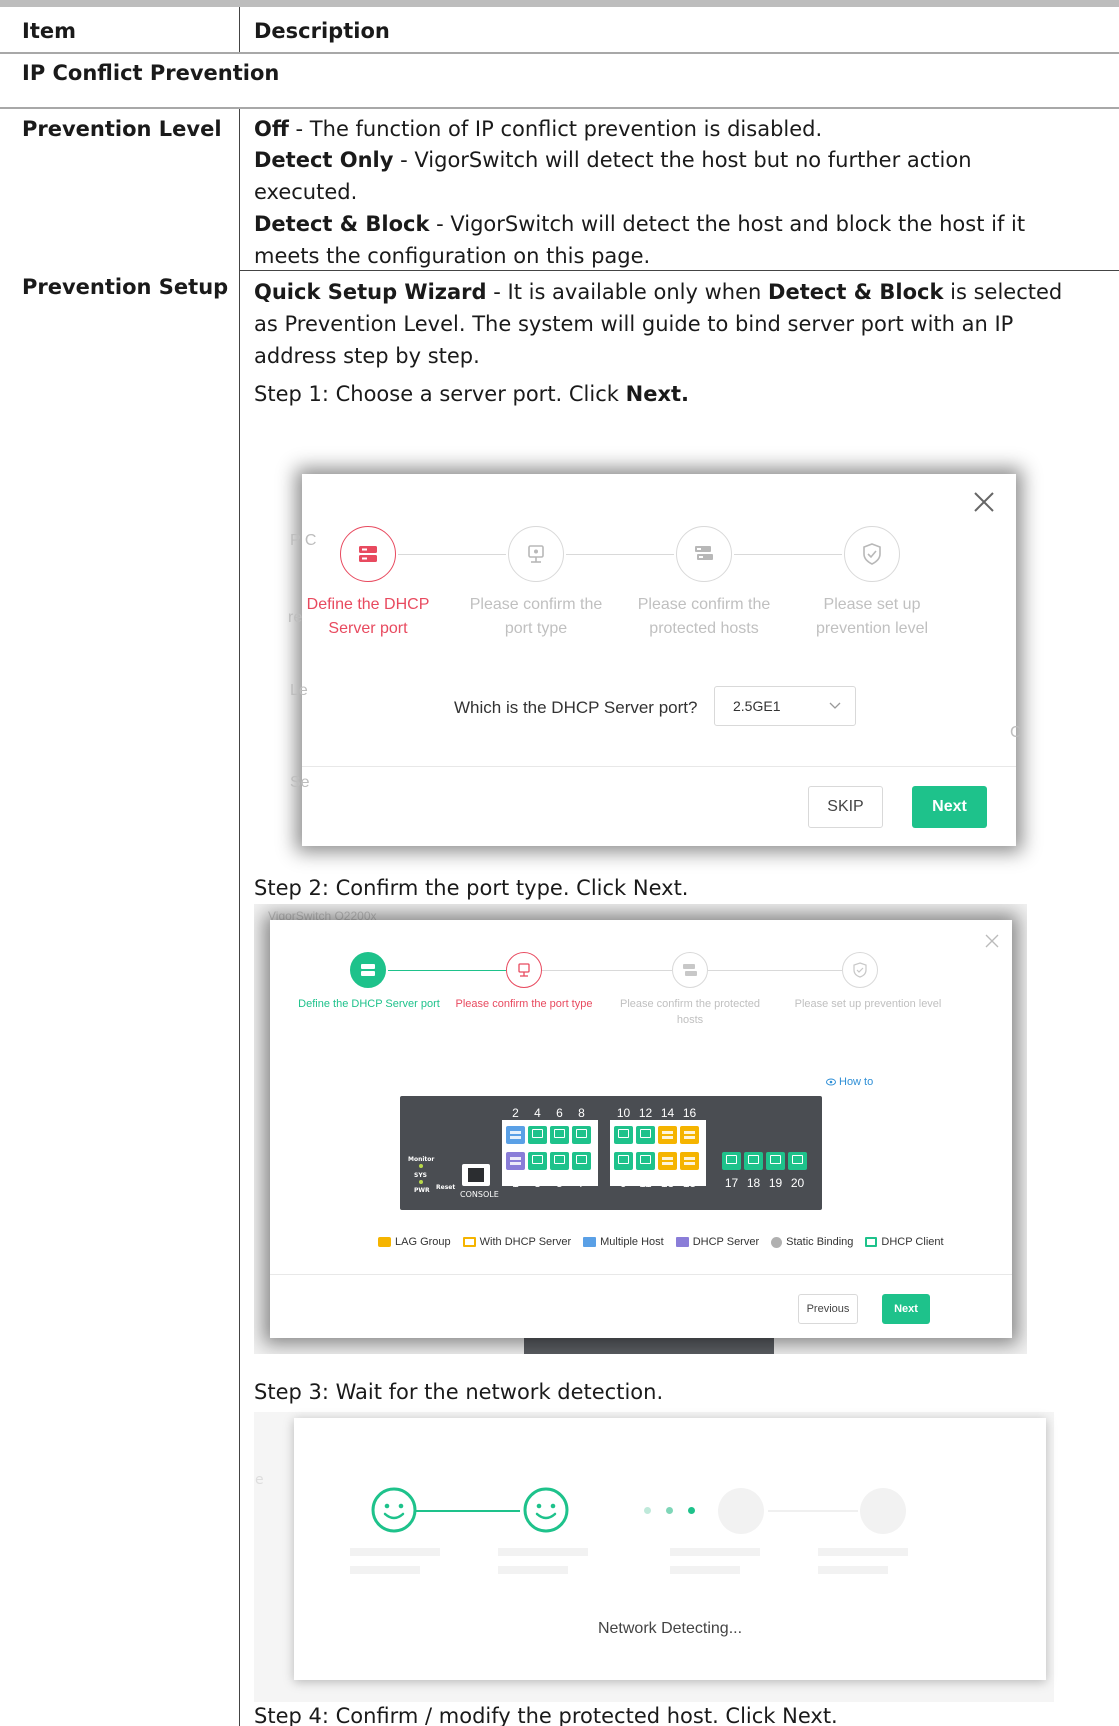 This screenshot has width=1119, height=1726. What do you see at coordinates (515, 1113) in the screenshot?
I see `port-number-top: 2` at bounding box center [515, 1113].